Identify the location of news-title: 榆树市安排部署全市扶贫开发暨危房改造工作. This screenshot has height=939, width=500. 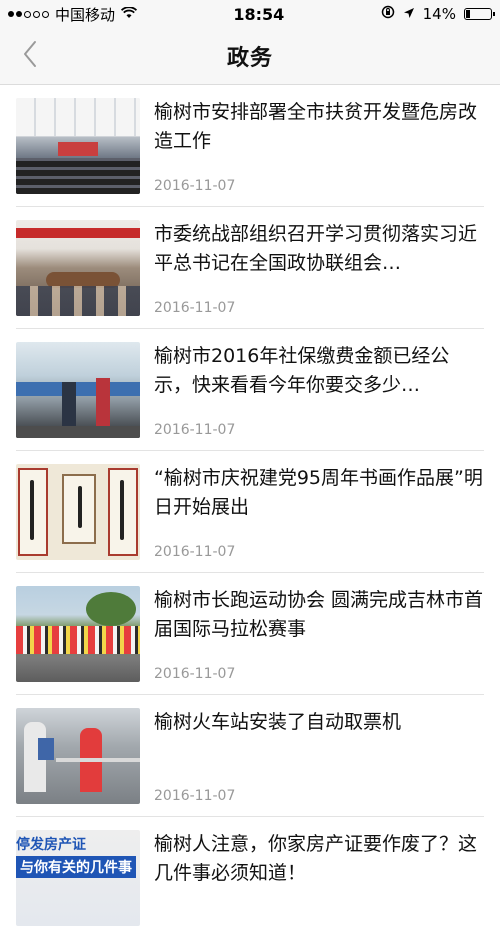
(316, 126).